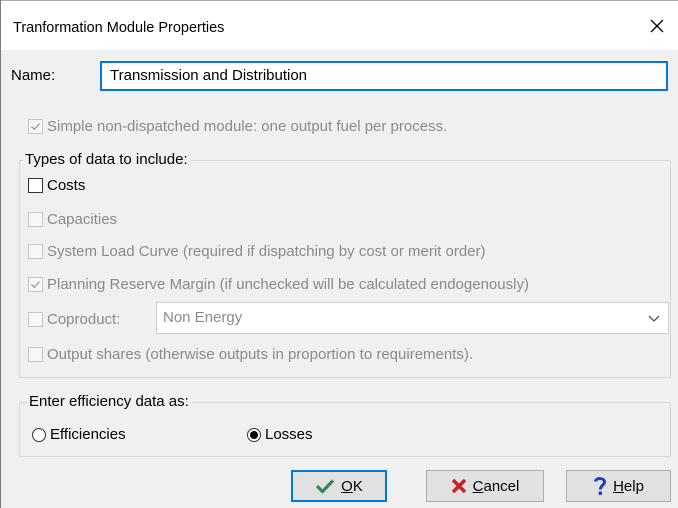  I want to click on efficiencies-radio: Efficiencies, so click(79, 434).